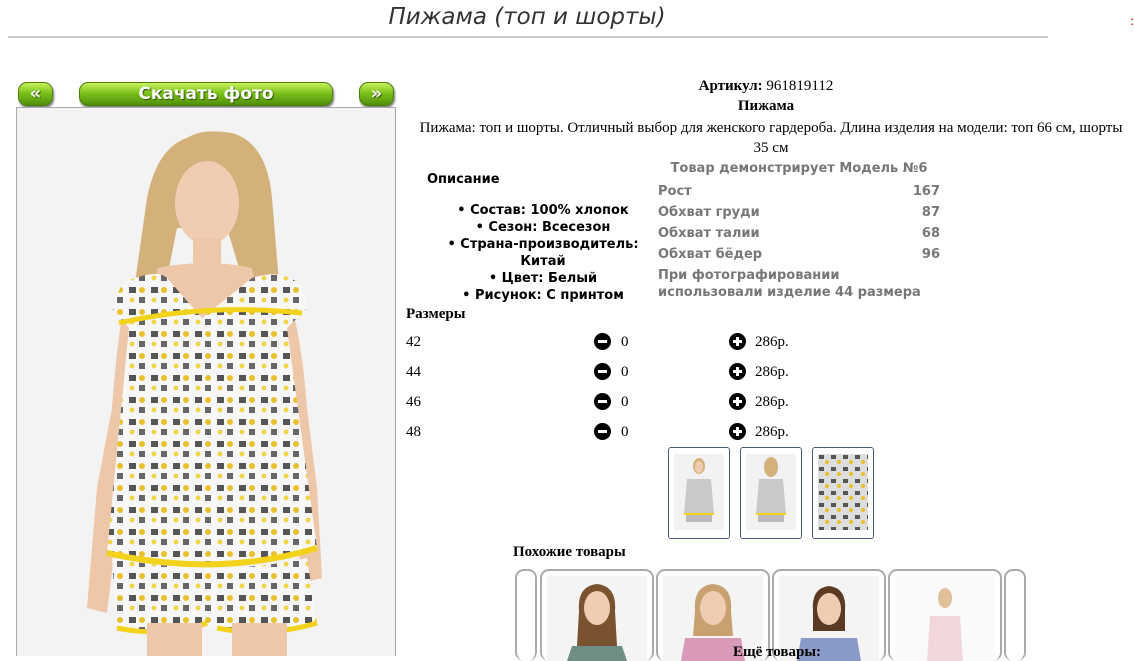 This screenshot has height=661, width=1134. Describe the element at coordinates (543, 227) in the screenshot. I see `feature-item: • Сезон: Всесезон` at that location.